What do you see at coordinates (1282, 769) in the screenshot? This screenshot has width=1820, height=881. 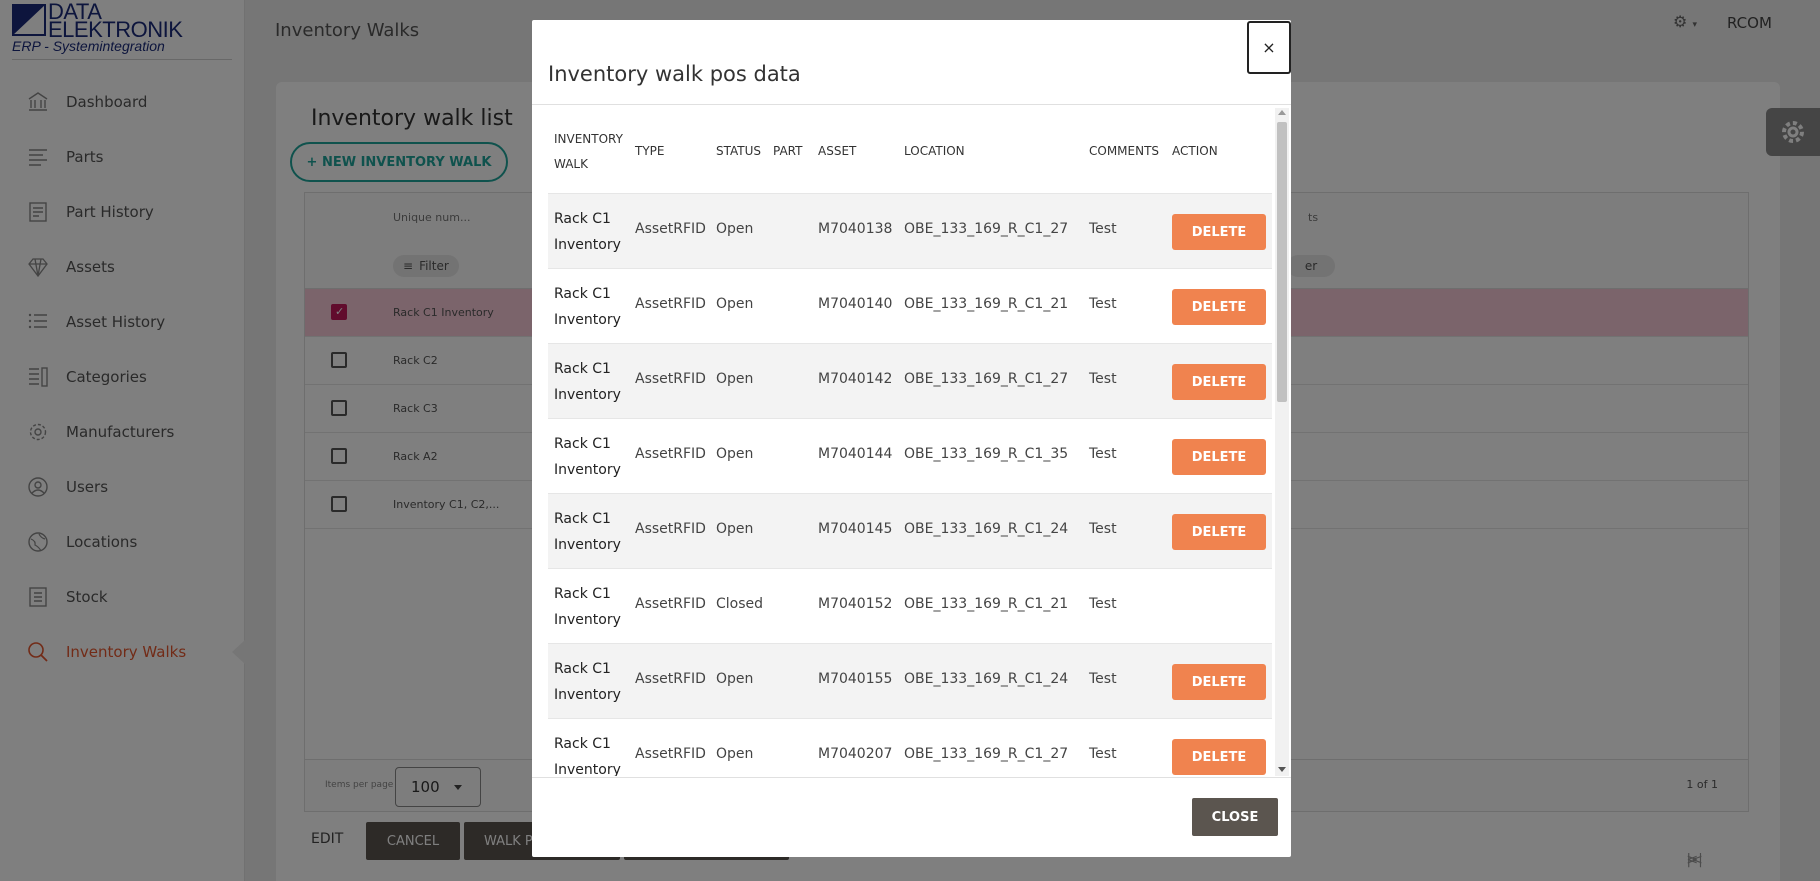 I see `scroll-down-icon` at bounding box center [1282, 769].